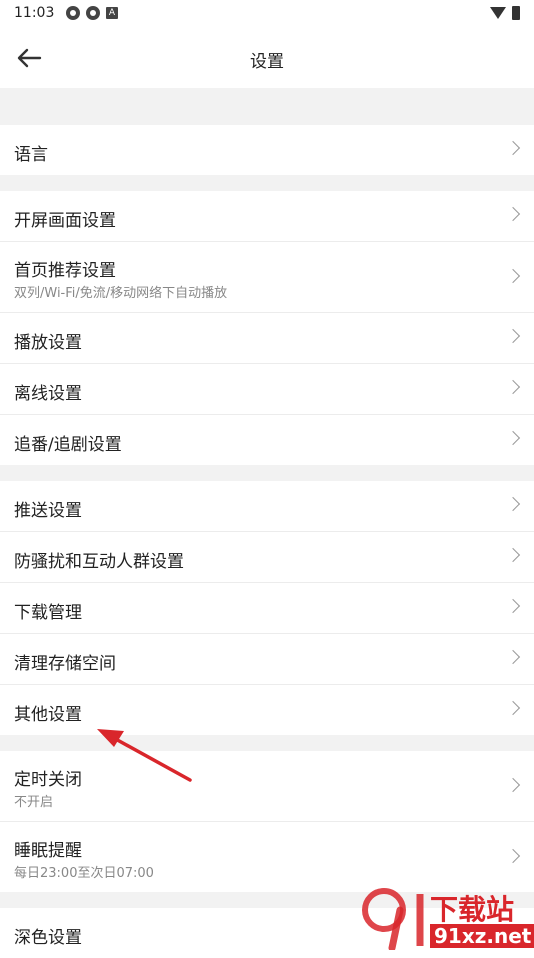 The height and width of the screenshot is (958, 534). What do you see at coordinates (121, 293) in the screenshot?
I see `setting-sublabel: 双列/Wi-Fi/免流/移动网络下自动播放` at bounding box center [121, 293].